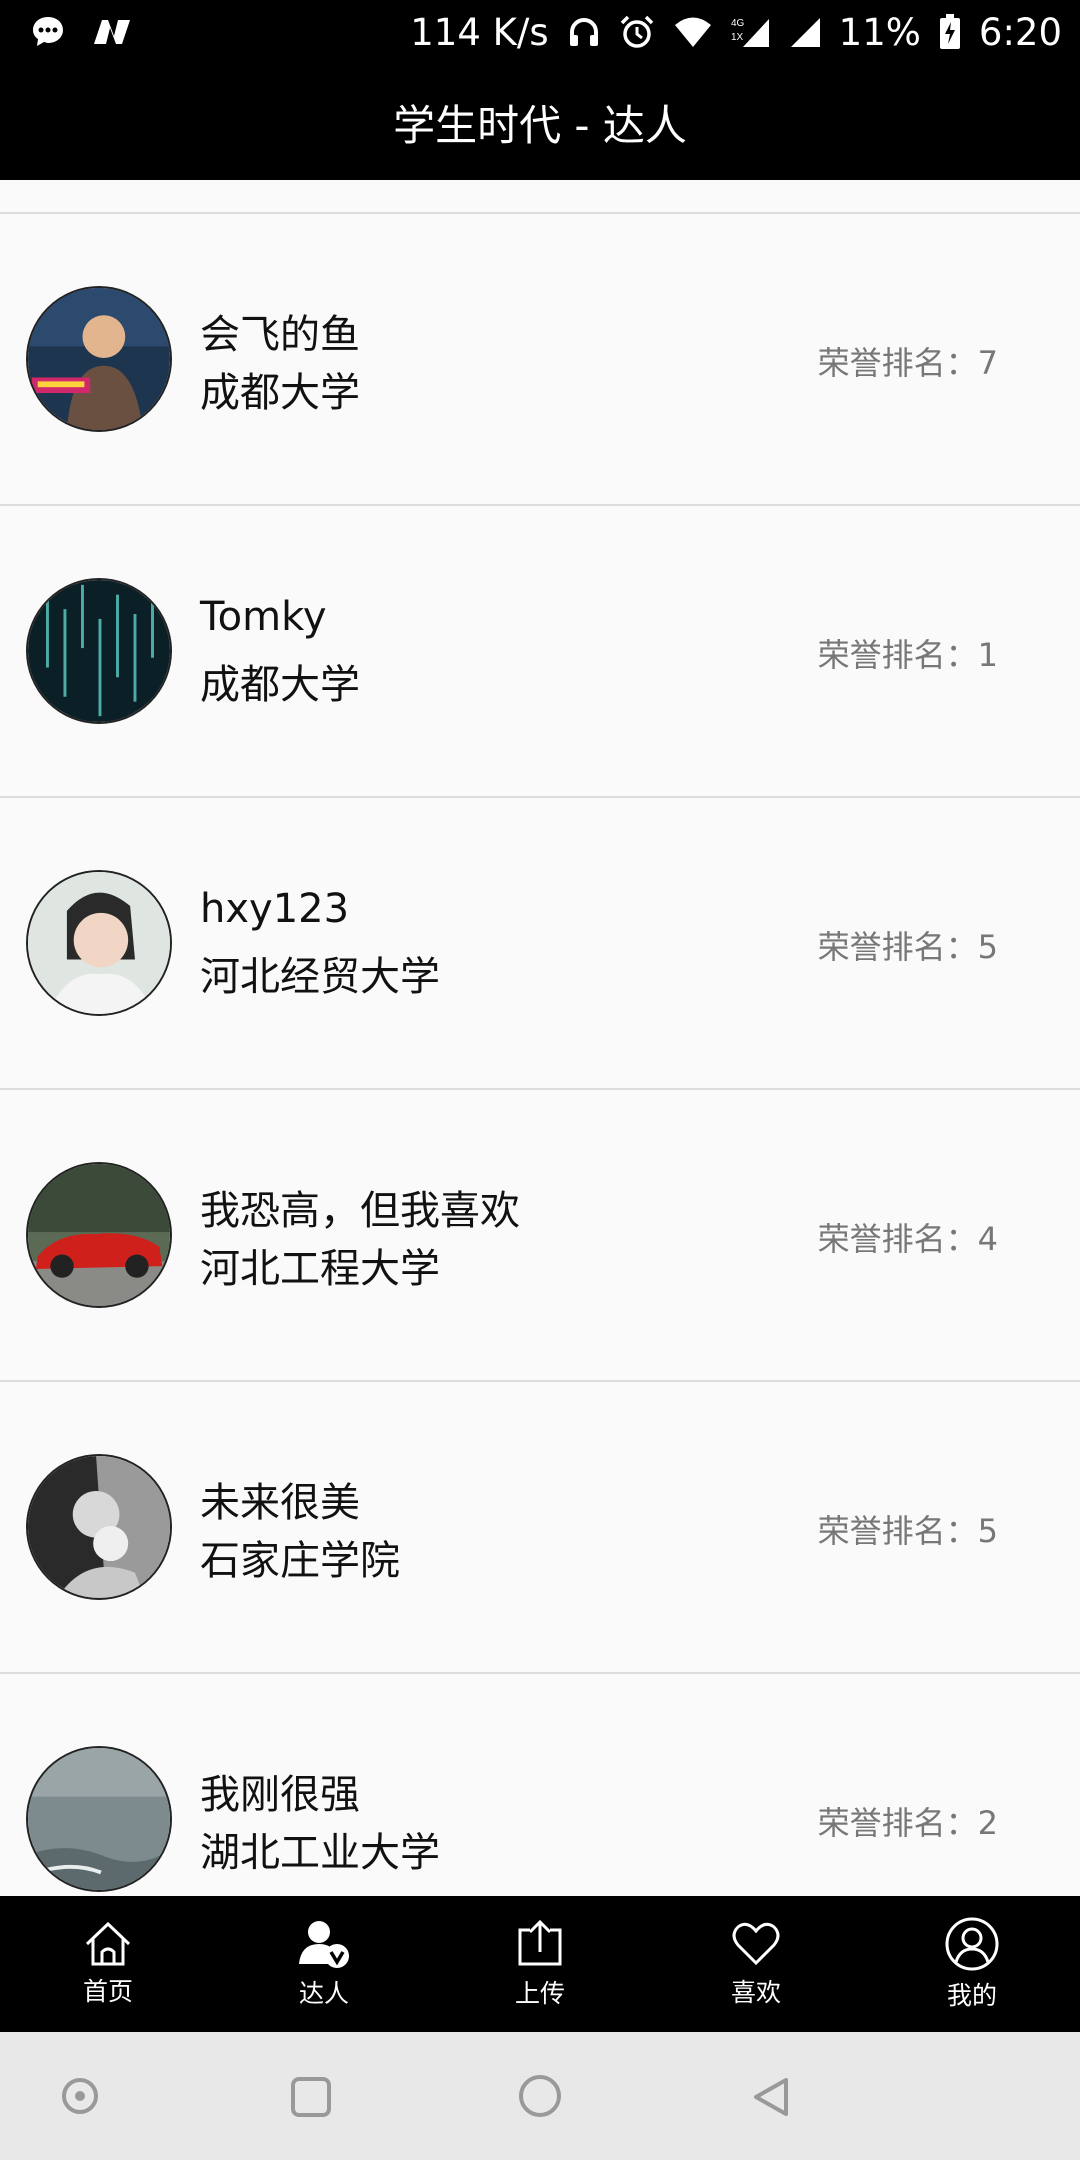 This screenshot has width=1080, height=2160. I want to click on honor-rank: 荣誉排名：1, so click(907, 655).